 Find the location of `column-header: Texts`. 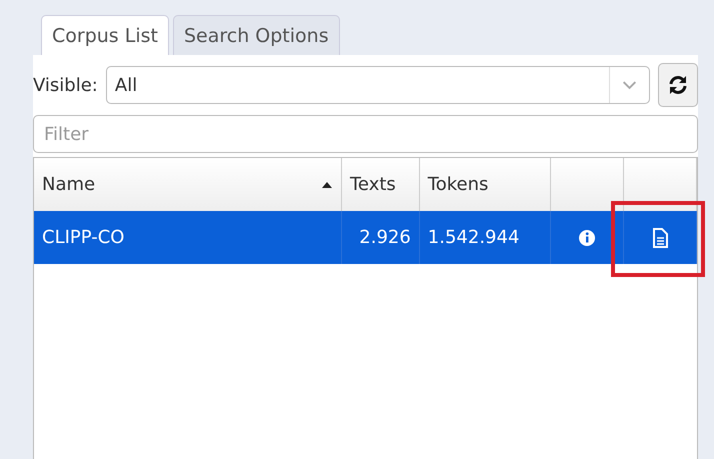

column-header: Texts is located at coordinates (381, 184).